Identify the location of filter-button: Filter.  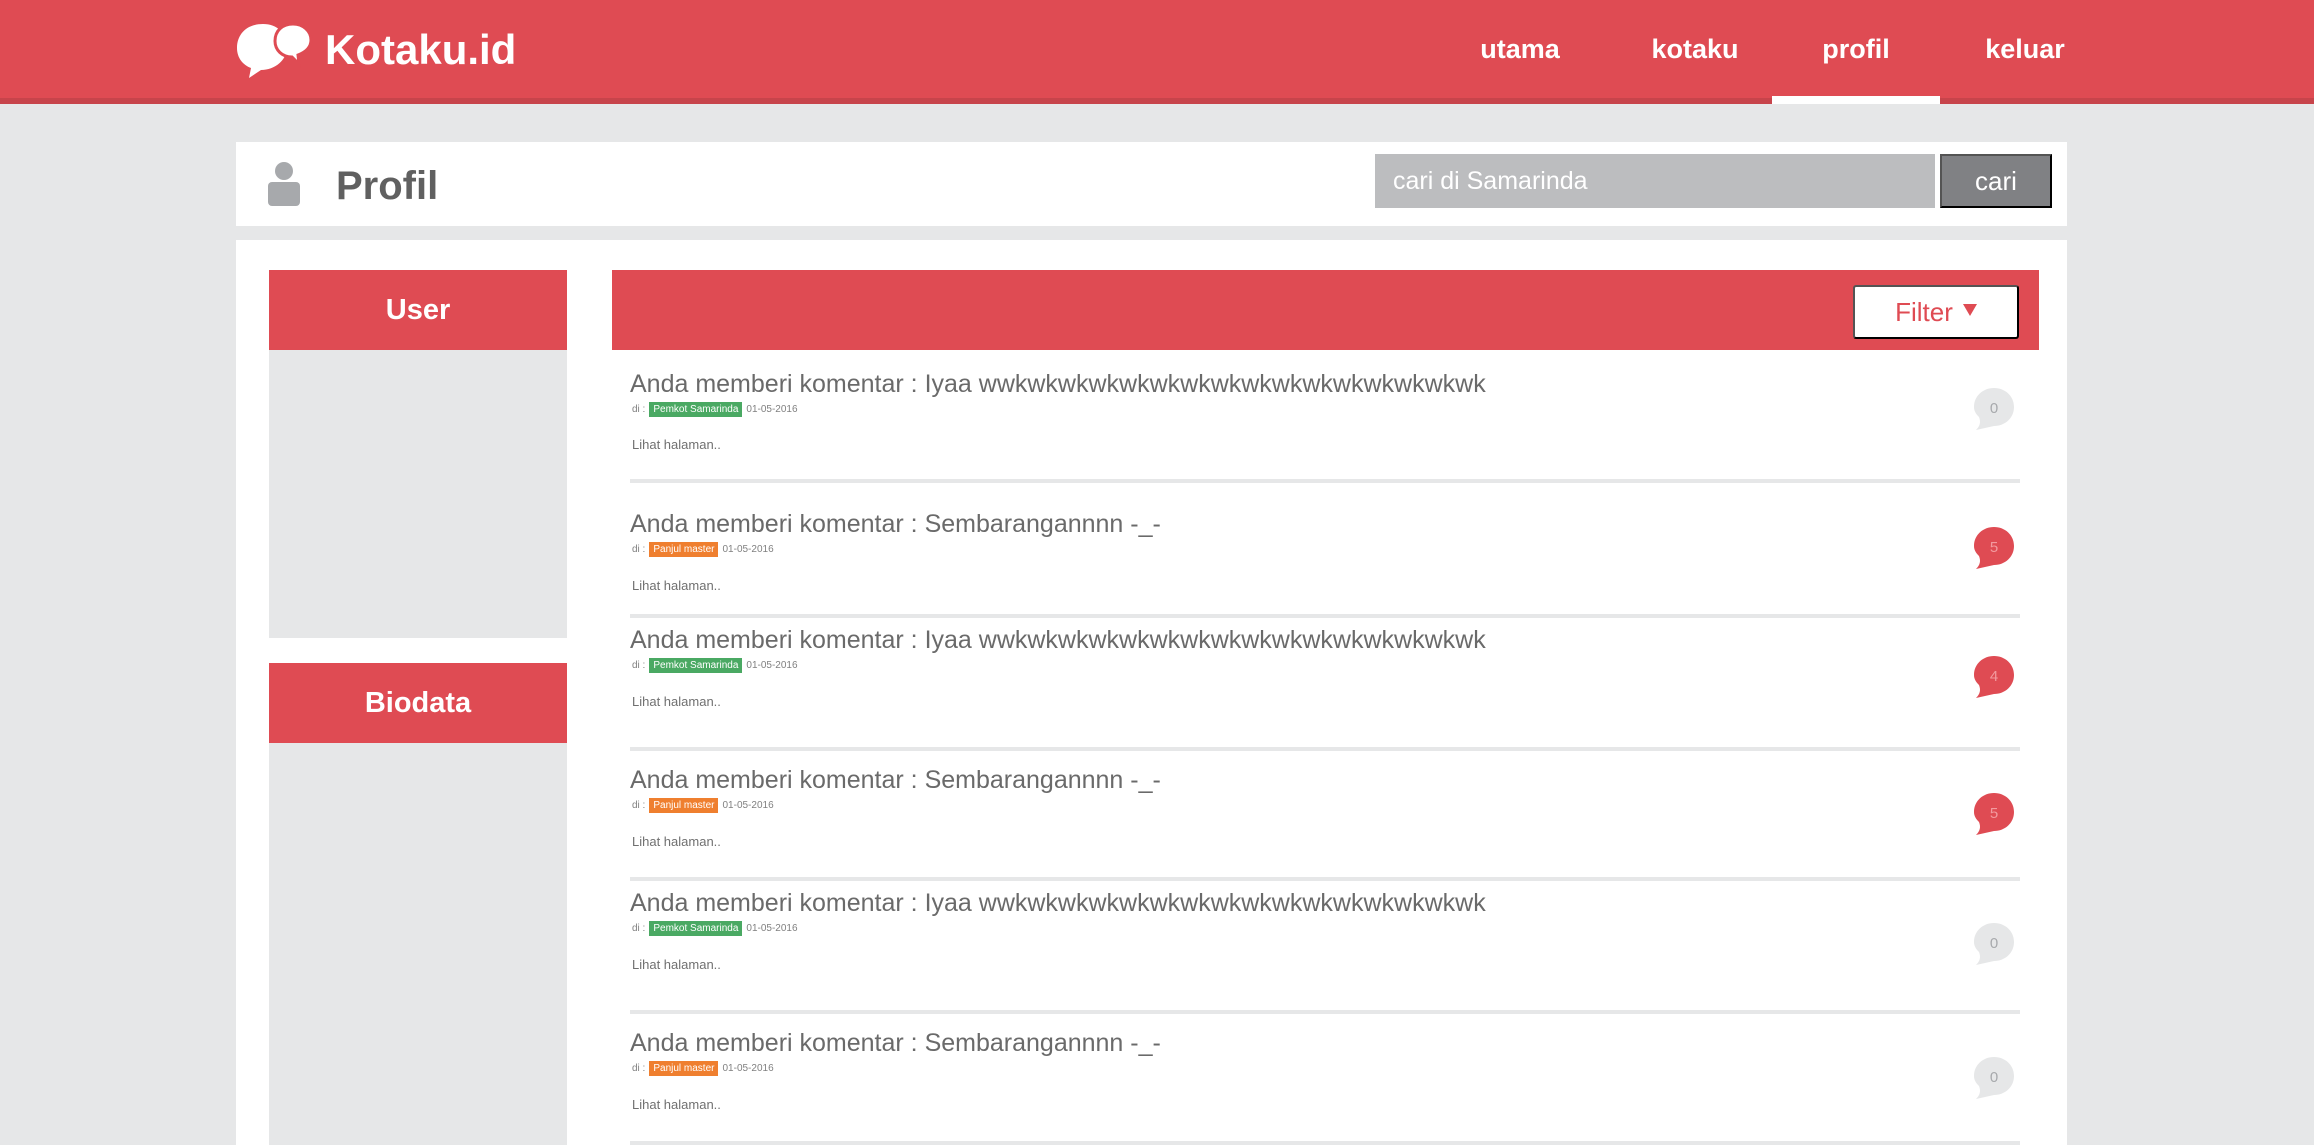
(1936, 312).